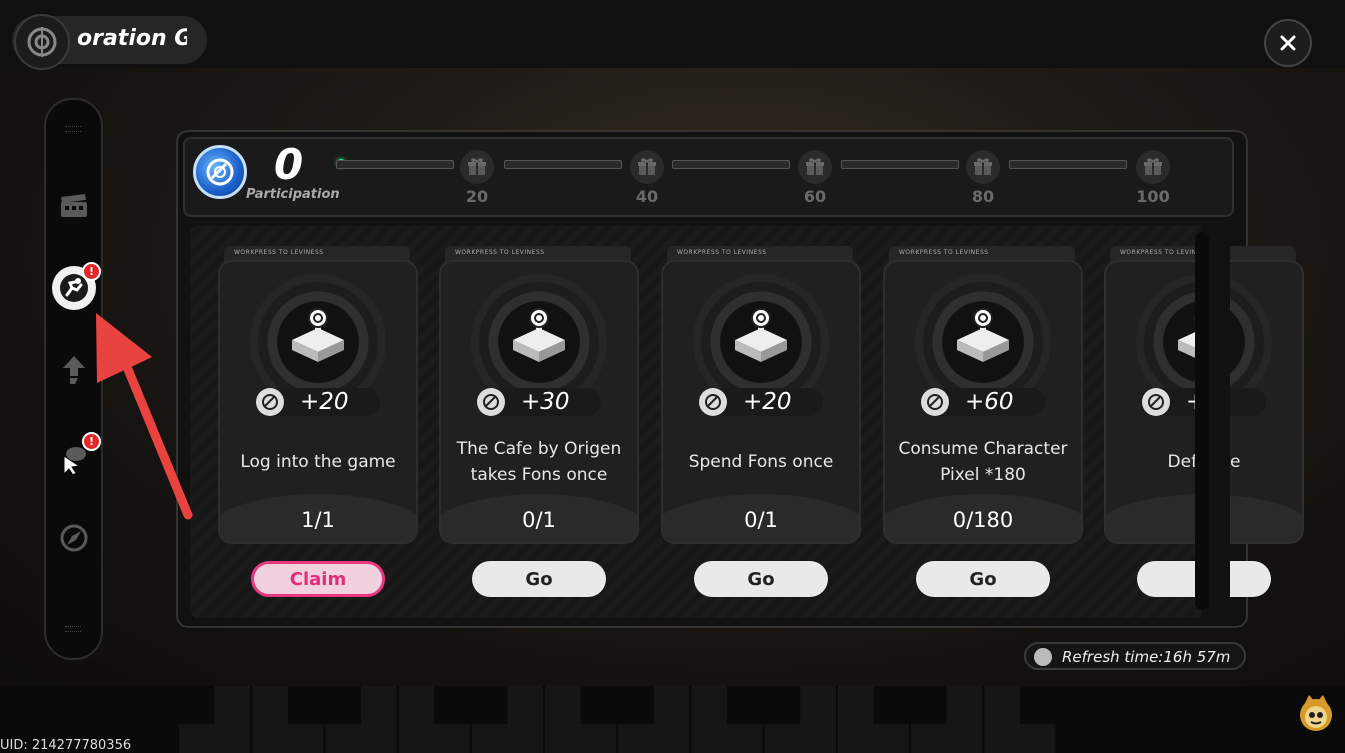 The image size is (1345, 753). I want to click on reward-amount: +60, so click(989, 402).